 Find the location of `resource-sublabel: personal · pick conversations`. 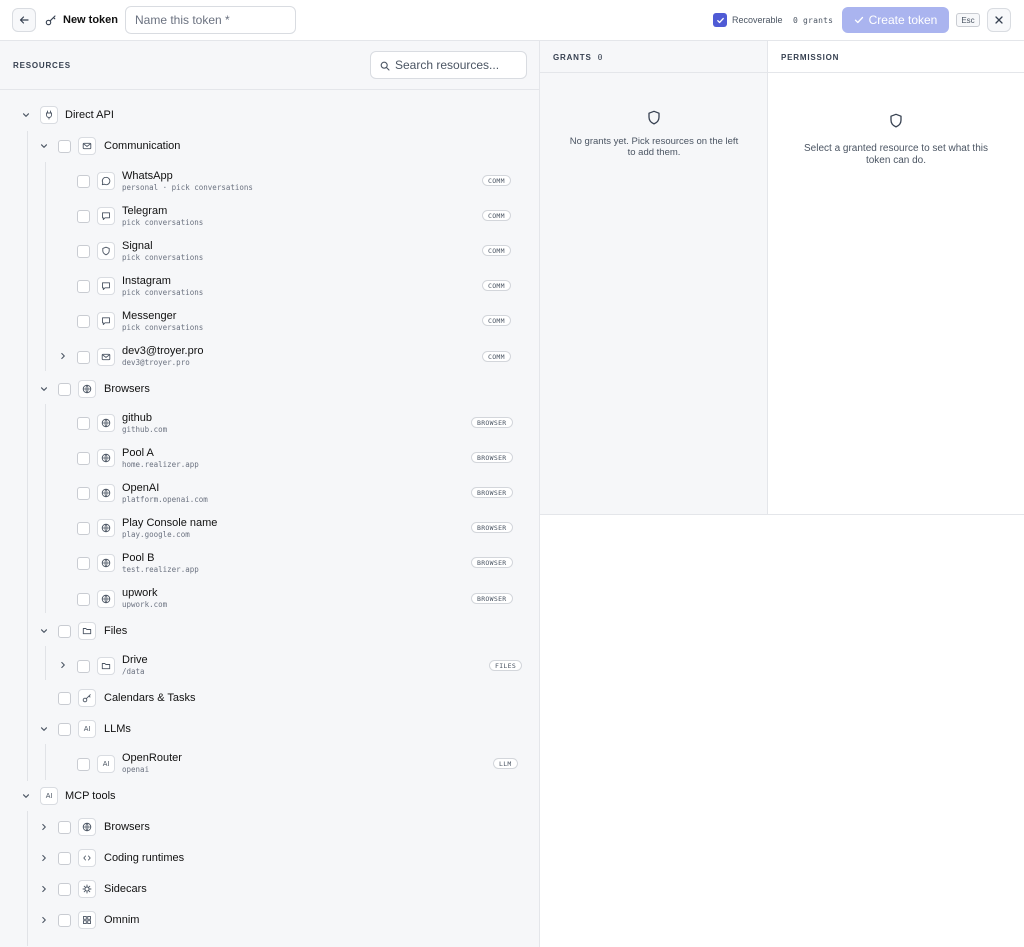

resource-sublabel: personal · pick conversations is located at coordinates (187, 187).